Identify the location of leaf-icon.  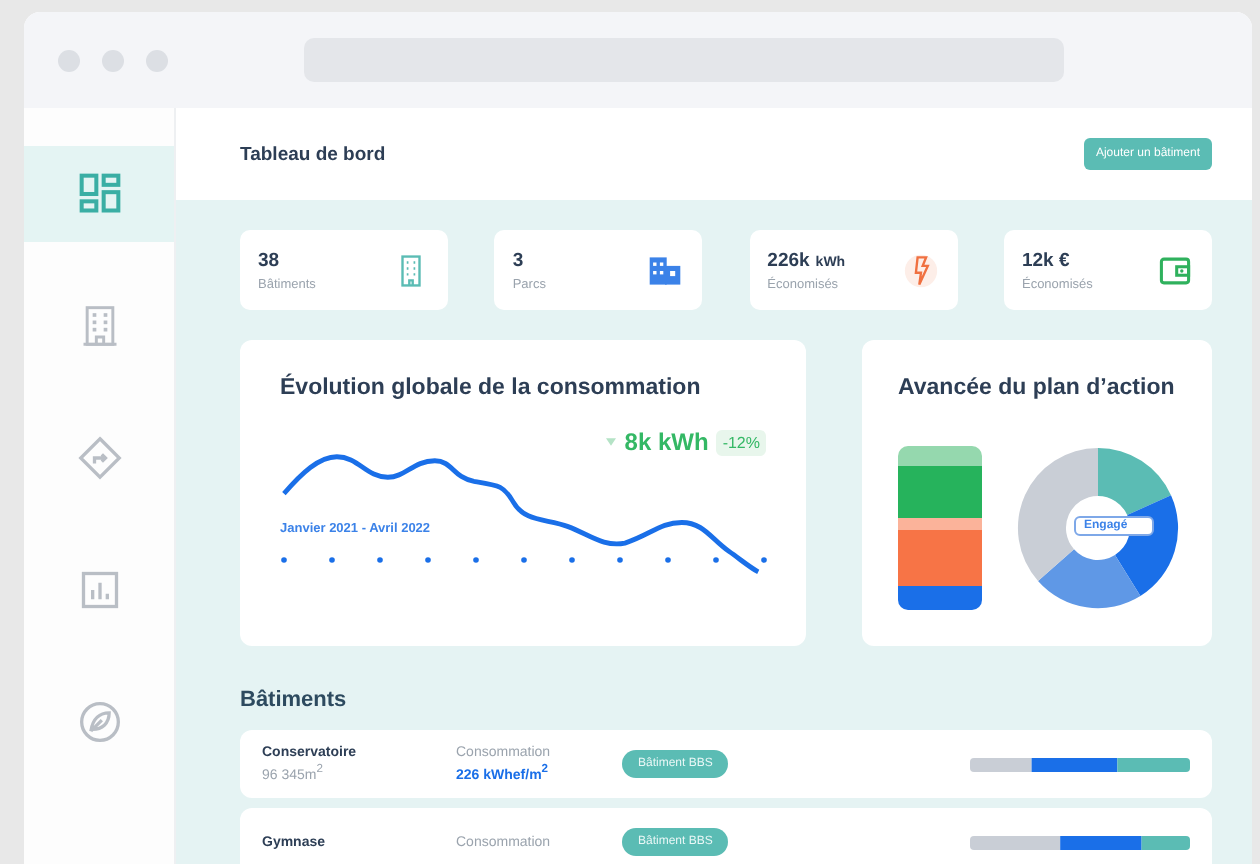
(99, 722).